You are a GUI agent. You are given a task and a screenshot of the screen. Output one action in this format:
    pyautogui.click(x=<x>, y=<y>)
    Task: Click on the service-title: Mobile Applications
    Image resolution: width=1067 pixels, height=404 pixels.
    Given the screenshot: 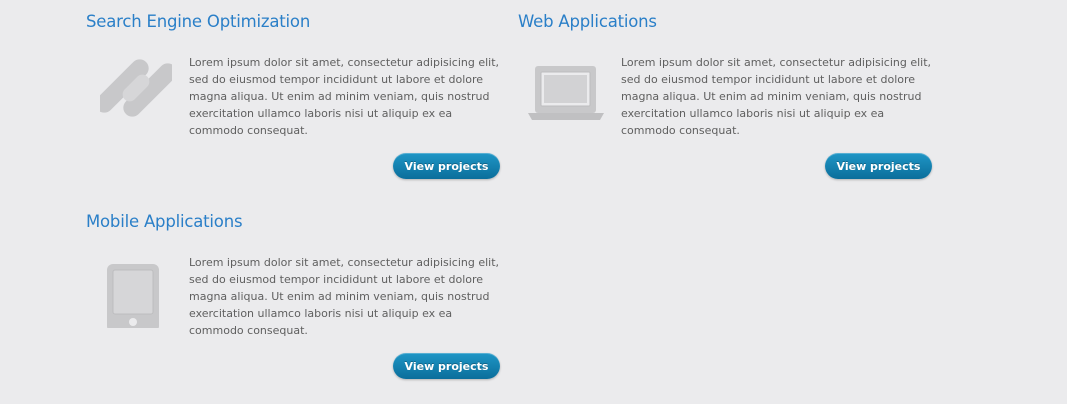 What is the action you would take?
    pyautogui.click(x=164, y=221)
    